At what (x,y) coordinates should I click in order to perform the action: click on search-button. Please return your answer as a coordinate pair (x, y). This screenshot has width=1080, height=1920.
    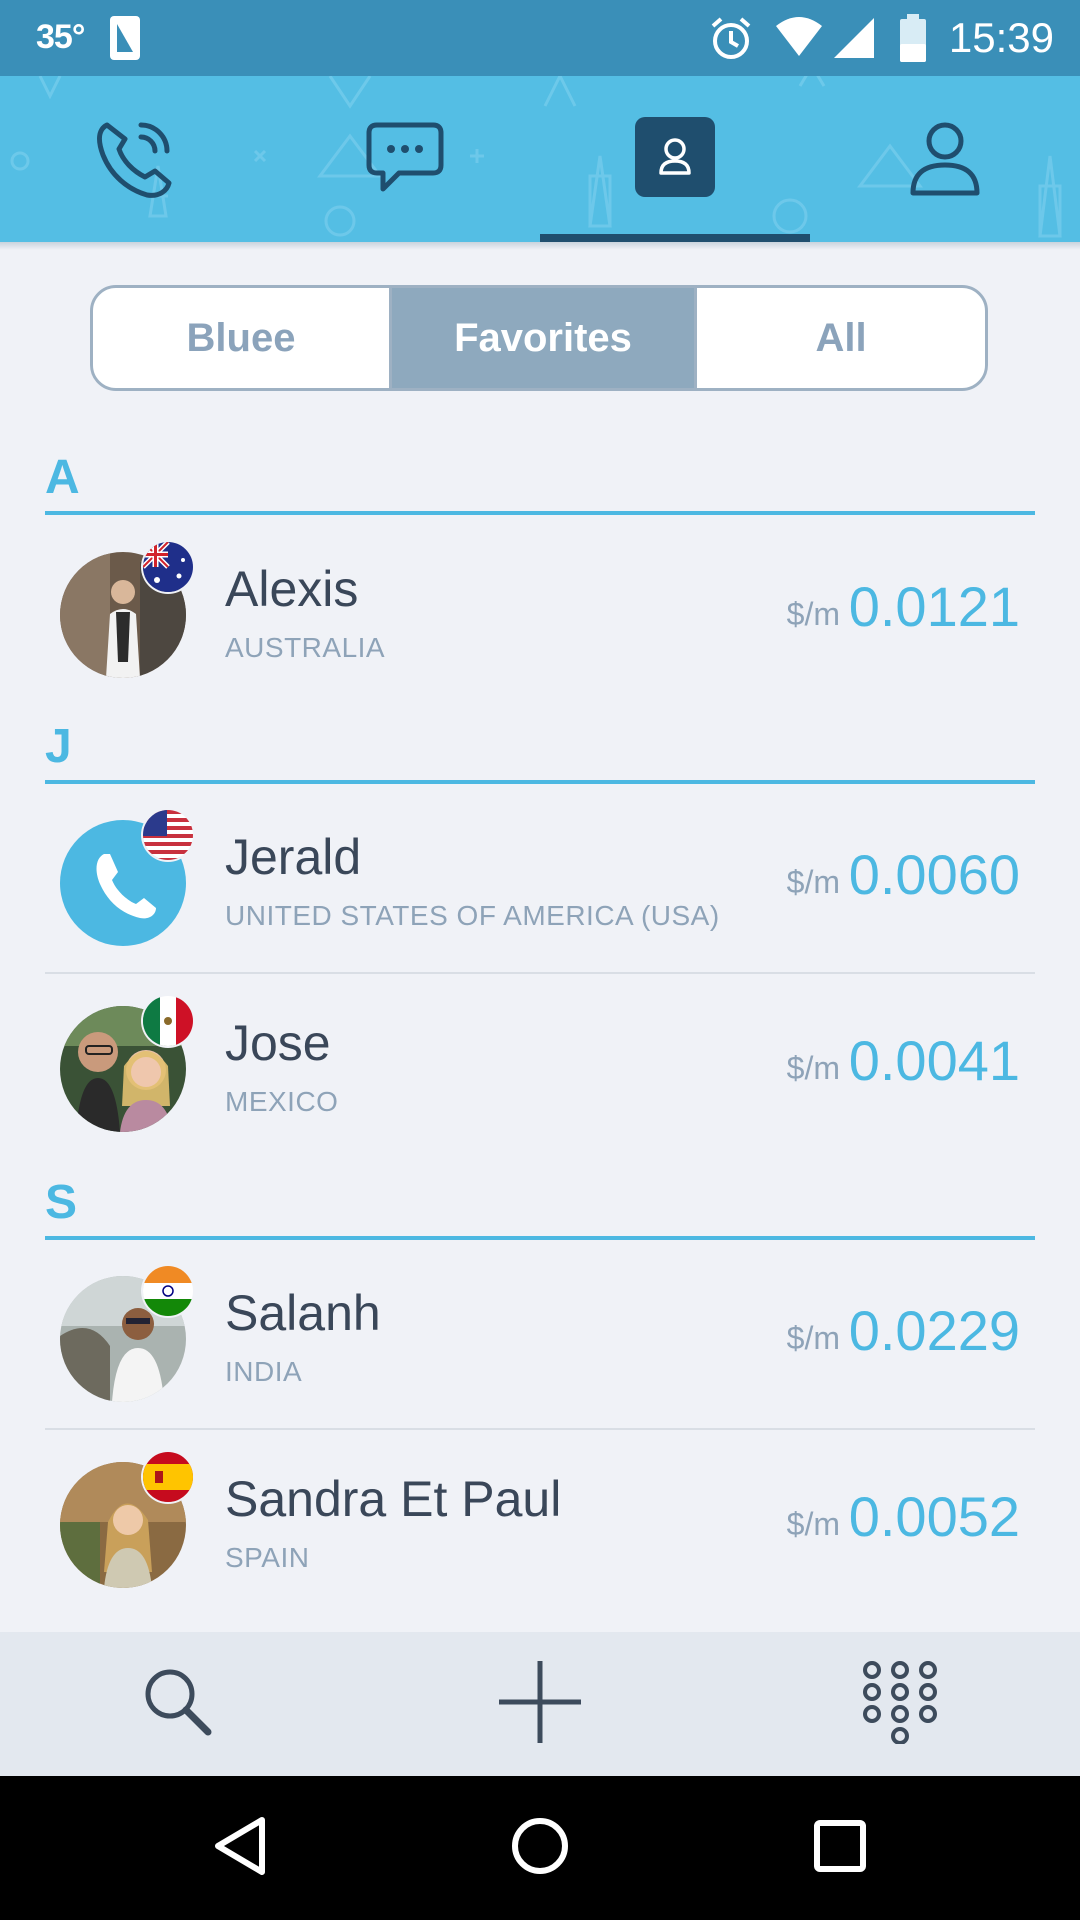
    Looking at the image, I should click on (178, 1704).